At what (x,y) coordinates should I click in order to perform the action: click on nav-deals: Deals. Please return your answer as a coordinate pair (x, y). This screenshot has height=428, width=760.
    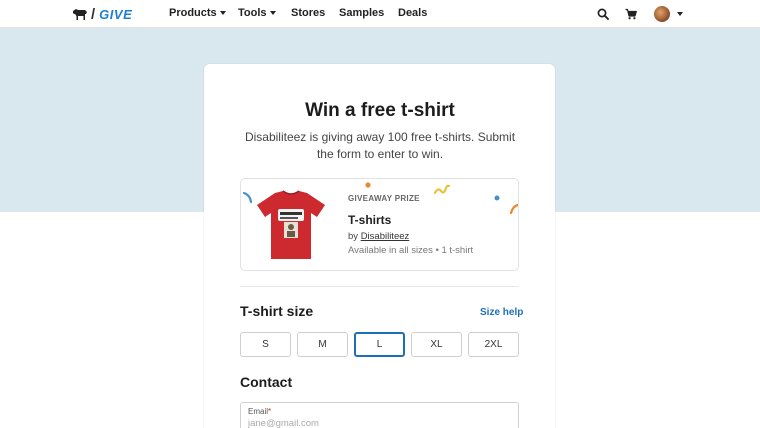
    Looking at the image, I should click on (412, 13).